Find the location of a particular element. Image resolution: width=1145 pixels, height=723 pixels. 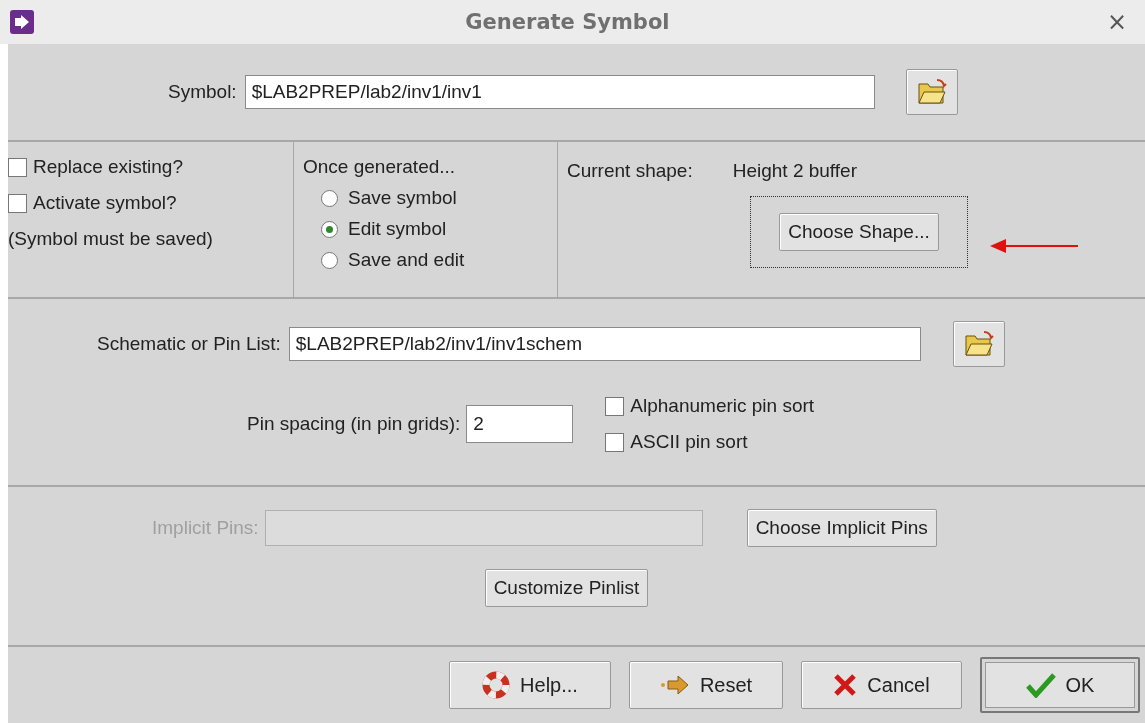

field-label: Schematic or Pin List: is located at coordinates (189, 344).